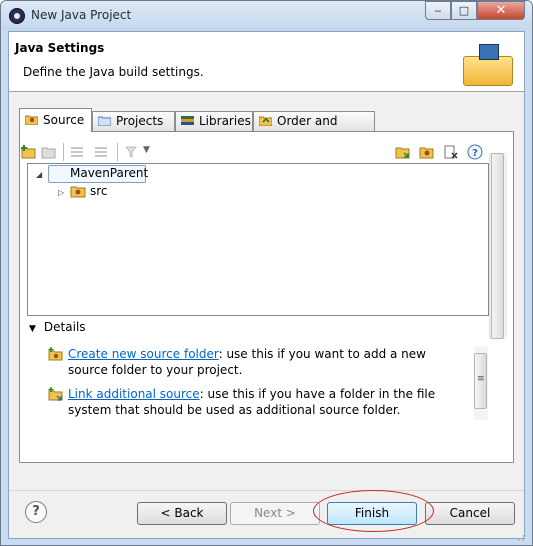 The height and width of the screenshot is (546, 533). What do you see at coordinates (32, 329) in the screenshot?
I see `collapse-arrow-icon: ▼` at bounding box center [32, 329].